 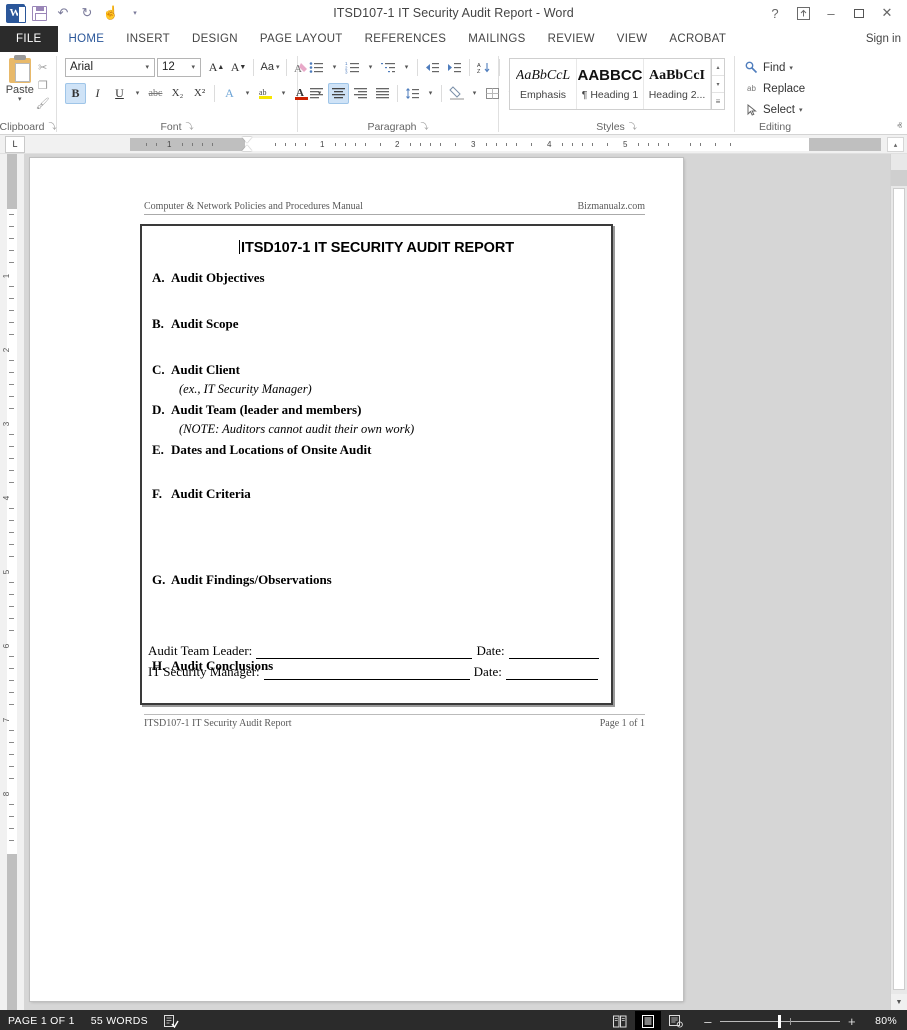 What do you see at coordinates (899, 1002) in the screenshot?
I see `scroll-down-button: ▼` at bounding box center [899, 1002].